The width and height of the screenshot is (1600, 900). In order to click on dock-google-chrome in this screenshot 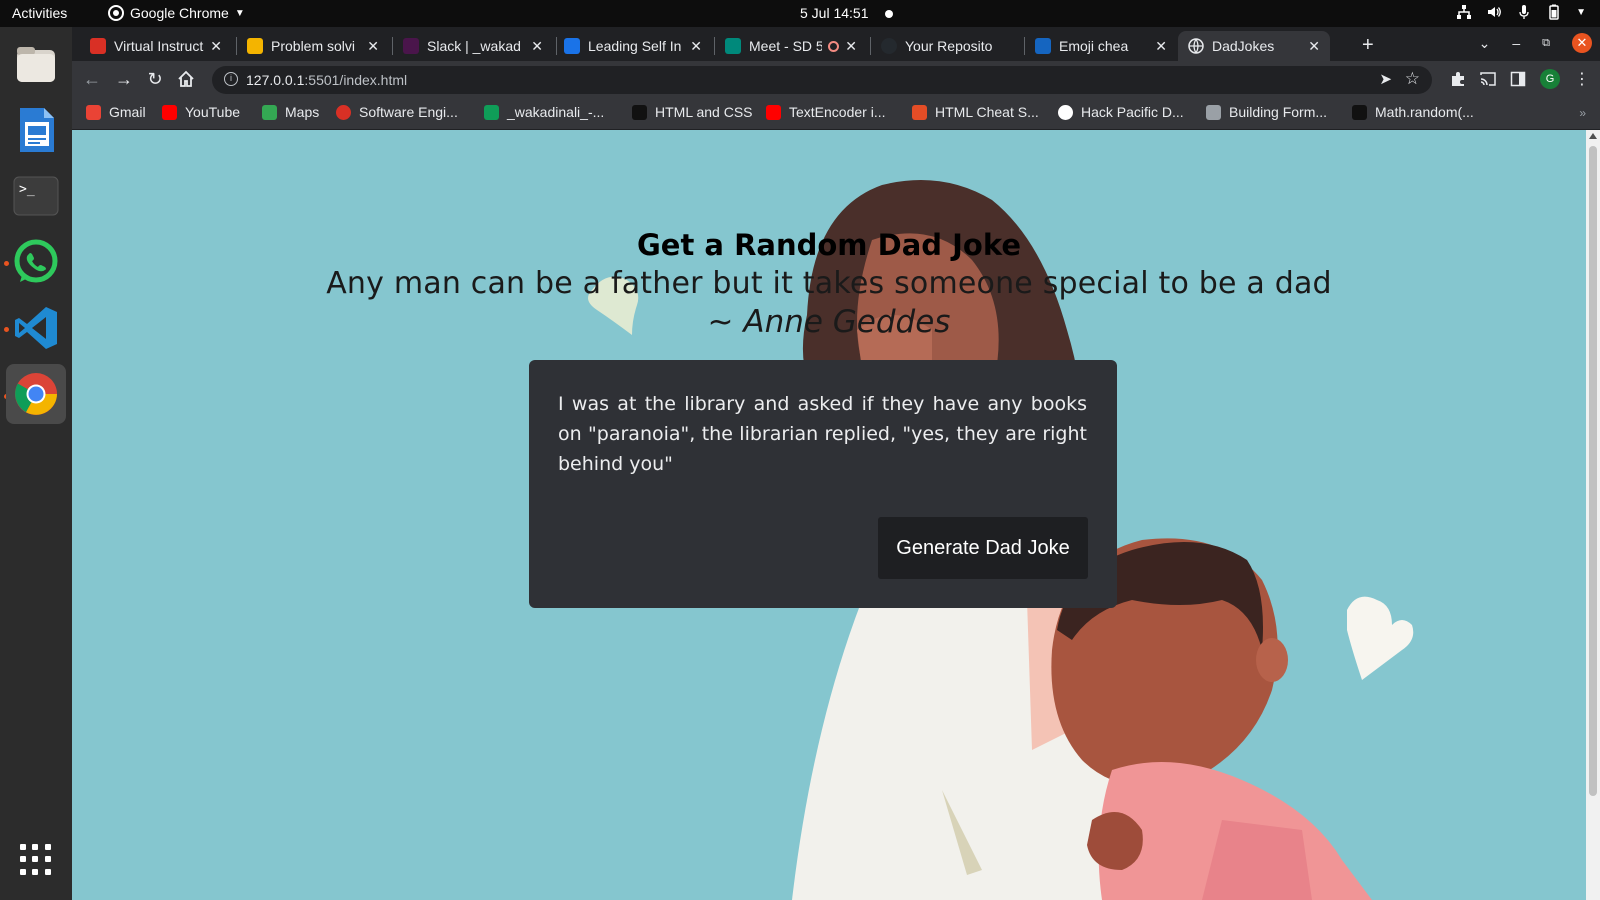, I will do `click(36, 394)`.